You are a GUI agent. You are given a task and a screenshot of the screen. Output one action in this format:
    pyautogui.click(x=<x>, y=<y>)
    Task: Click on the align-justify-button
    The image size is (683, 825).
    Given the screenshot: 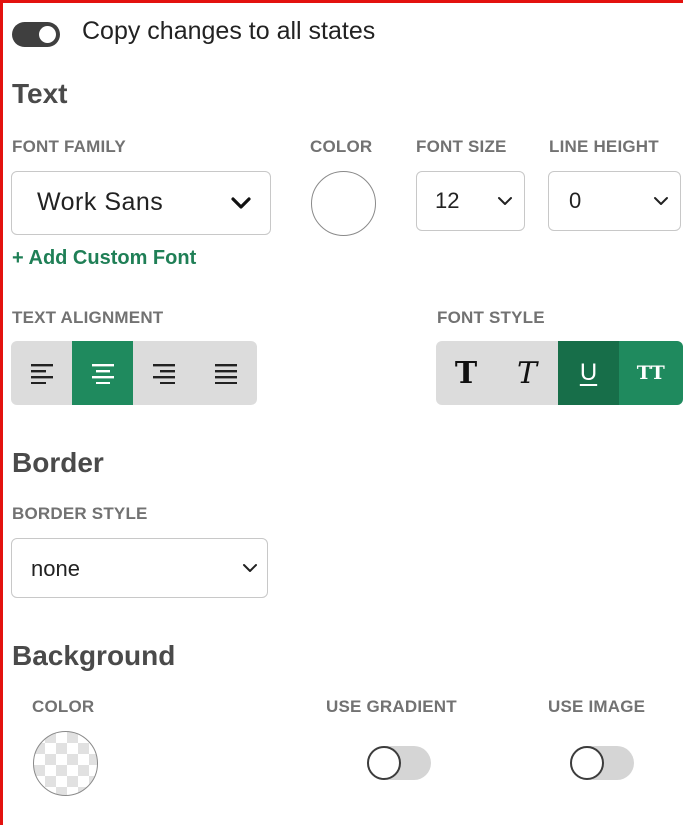 What is the action you would take?
    pyautogui.click(x=226, y=373)
    